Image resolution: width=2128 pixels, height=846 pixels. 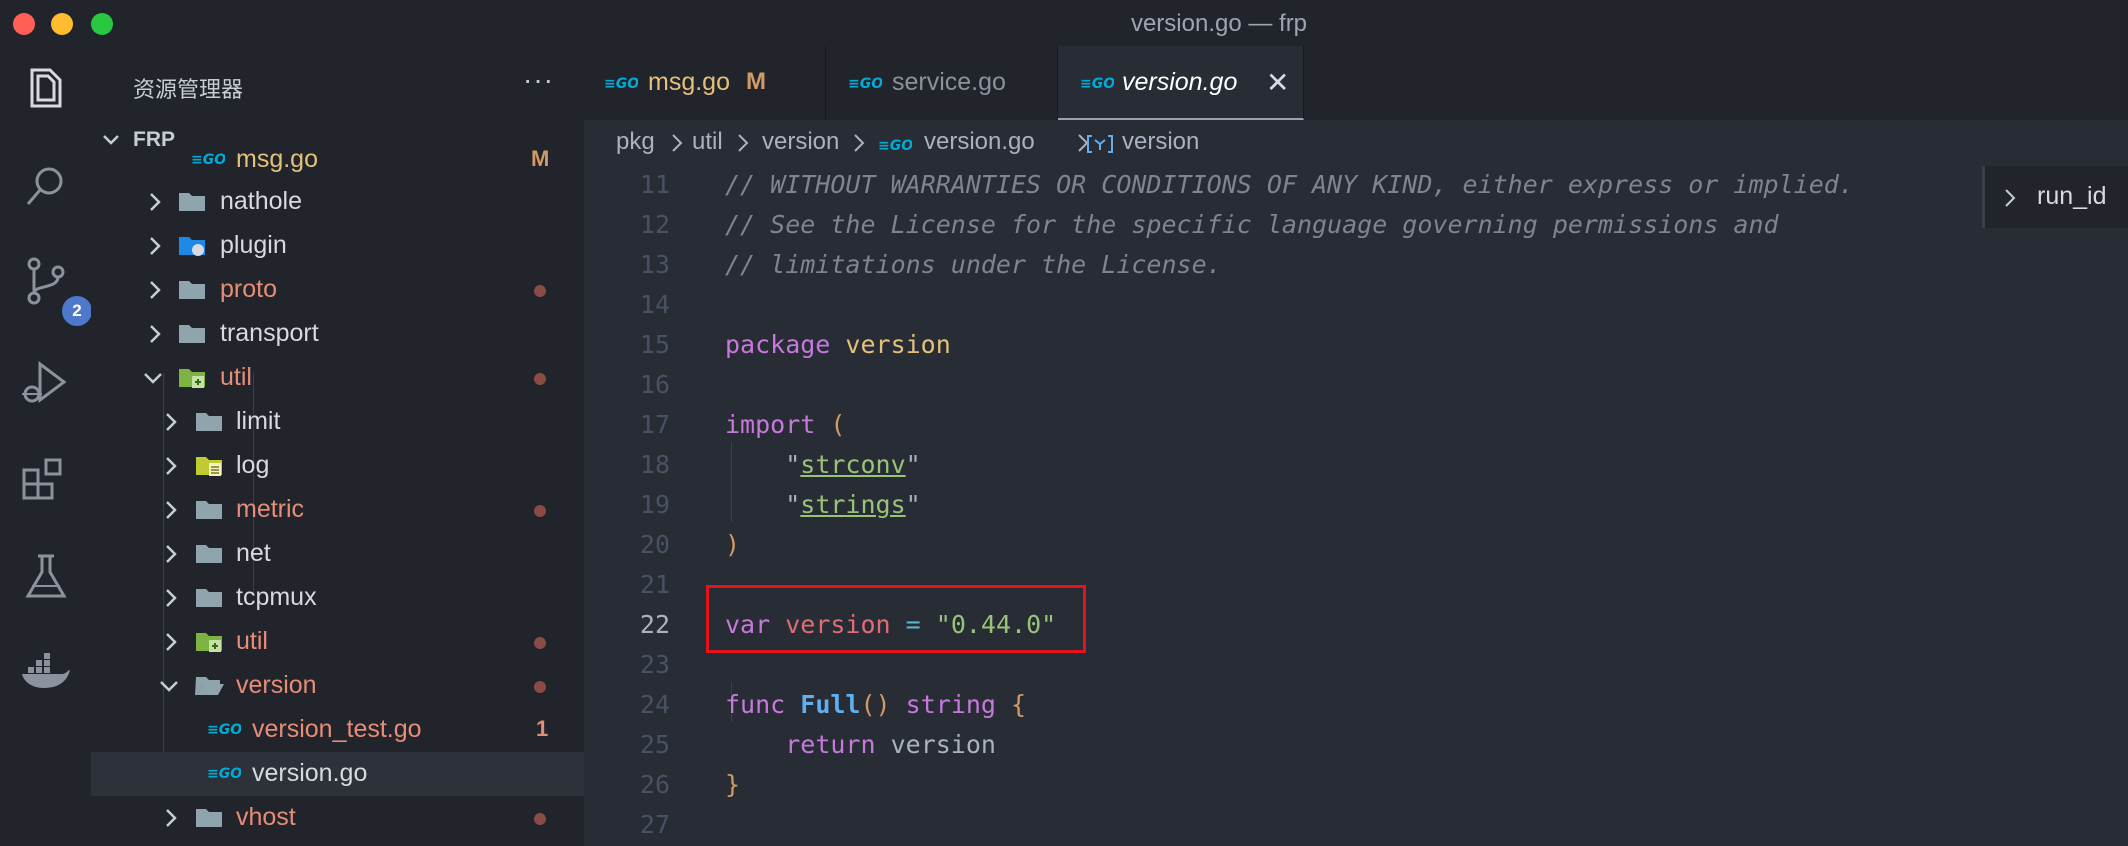 What do you see at coordinates (266, 817) in the screenshot?
I see `tree-item-label: vhost` at bounding box center [266, 817].